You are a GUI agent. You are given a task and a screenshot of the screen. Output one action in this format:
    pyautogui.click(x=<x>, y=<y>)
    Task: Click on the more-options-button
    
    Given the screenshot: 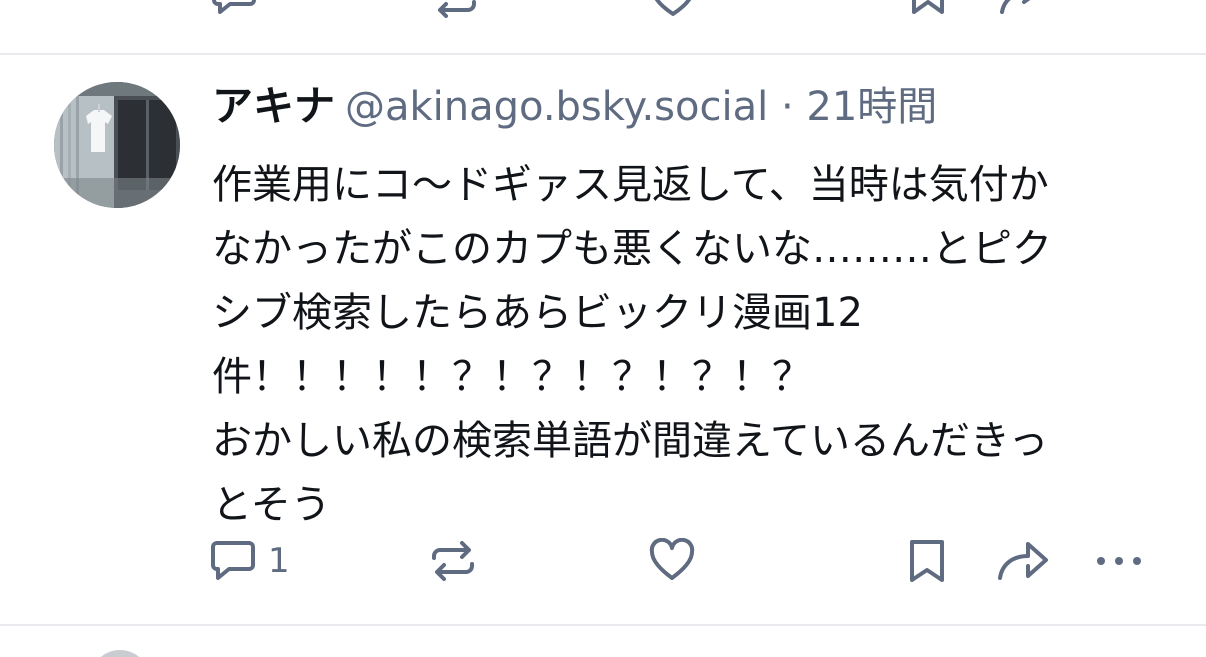 What is the action you would take?
    pyautogui.click(x=1119, y=561)
    